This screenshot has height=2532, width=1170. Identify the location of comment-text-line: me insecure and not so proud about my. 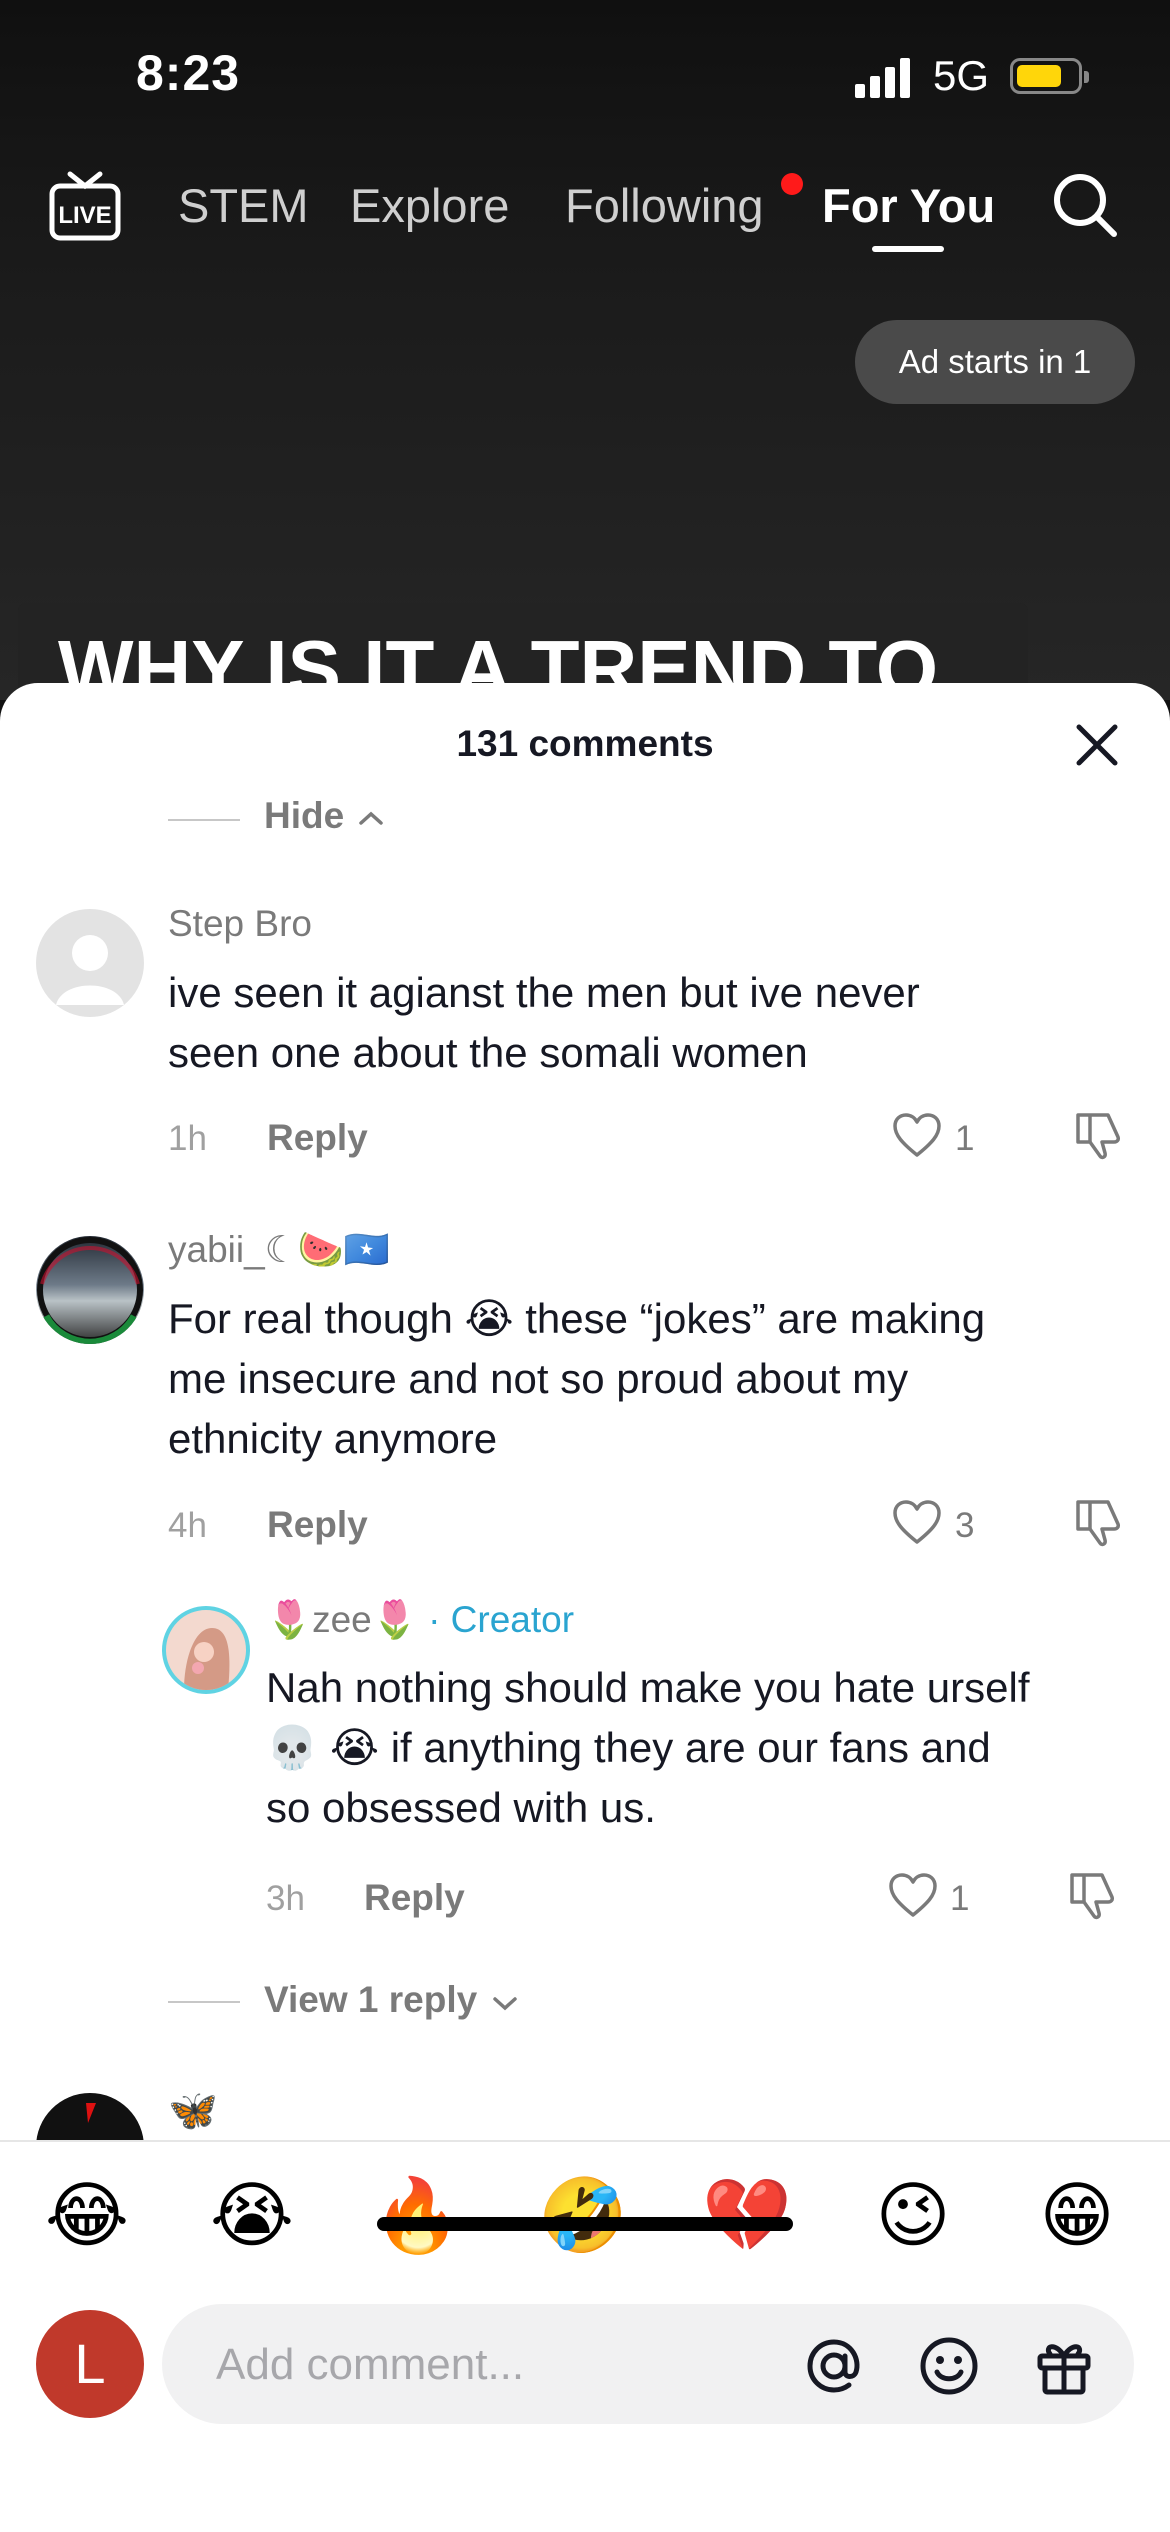
(538, 1378).